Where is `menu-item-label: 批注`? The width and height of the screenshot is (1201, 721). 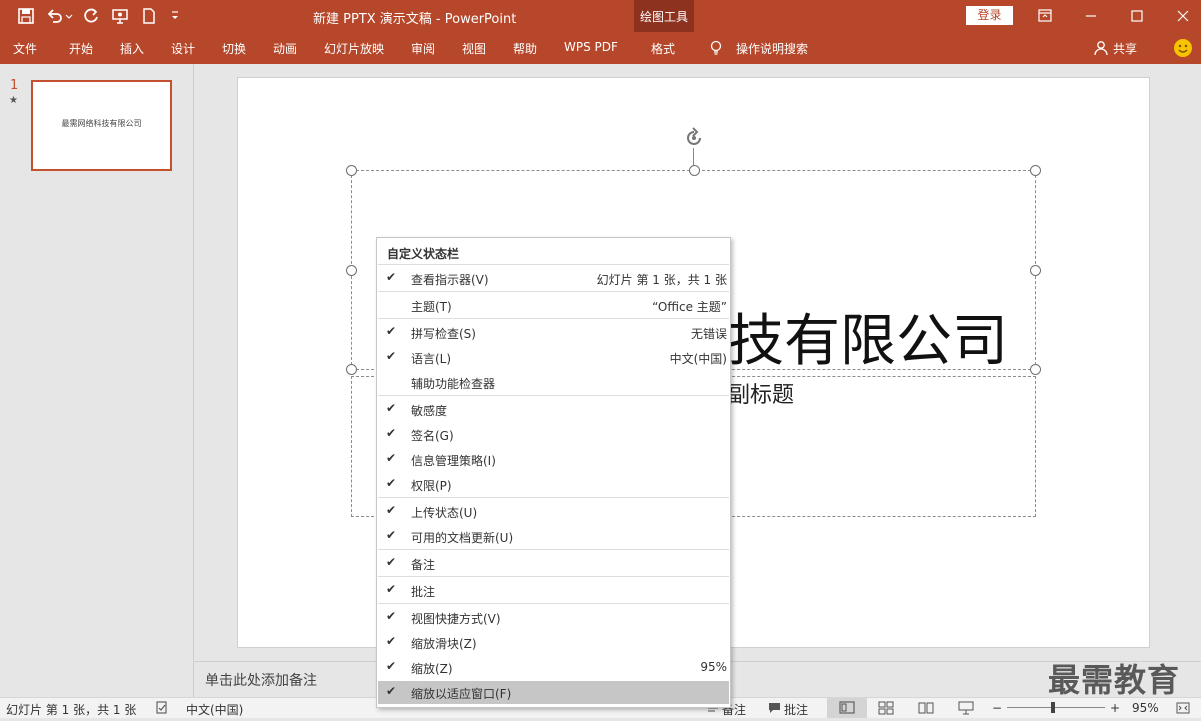
menu-item-label: 批注 is located at coordinates (423, 592).